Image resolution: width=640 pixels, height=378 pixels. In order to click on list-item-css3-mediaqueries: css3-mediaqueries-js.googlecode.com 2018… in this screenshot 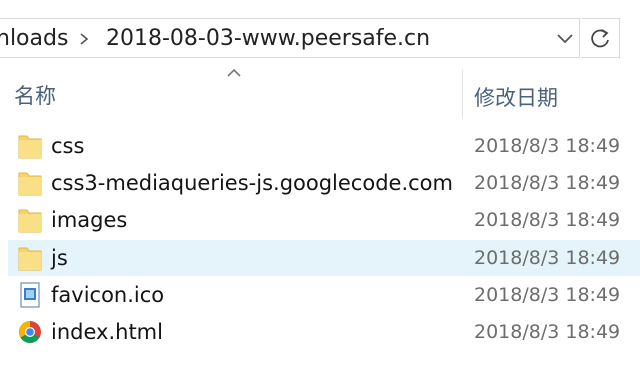, I will do `click(324, 183)`.